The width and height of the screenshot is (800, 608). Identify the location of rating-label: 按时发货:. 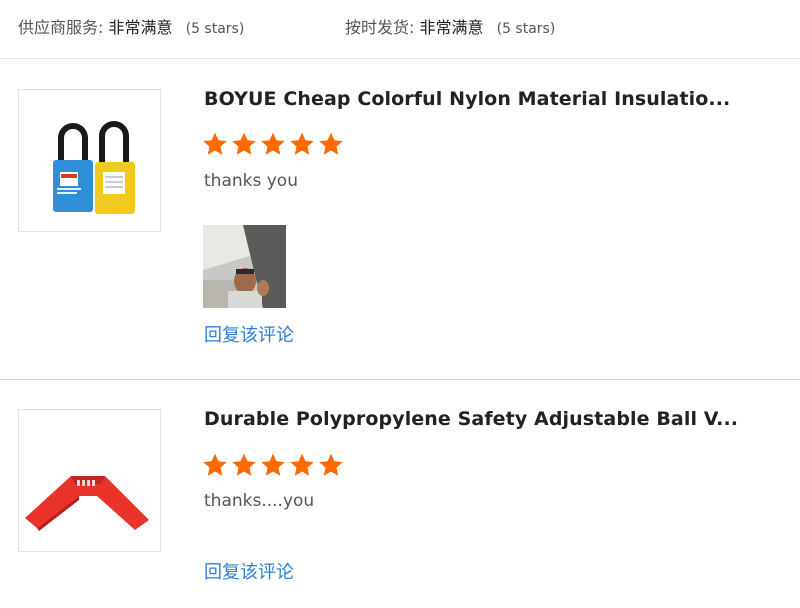
(380, 27).